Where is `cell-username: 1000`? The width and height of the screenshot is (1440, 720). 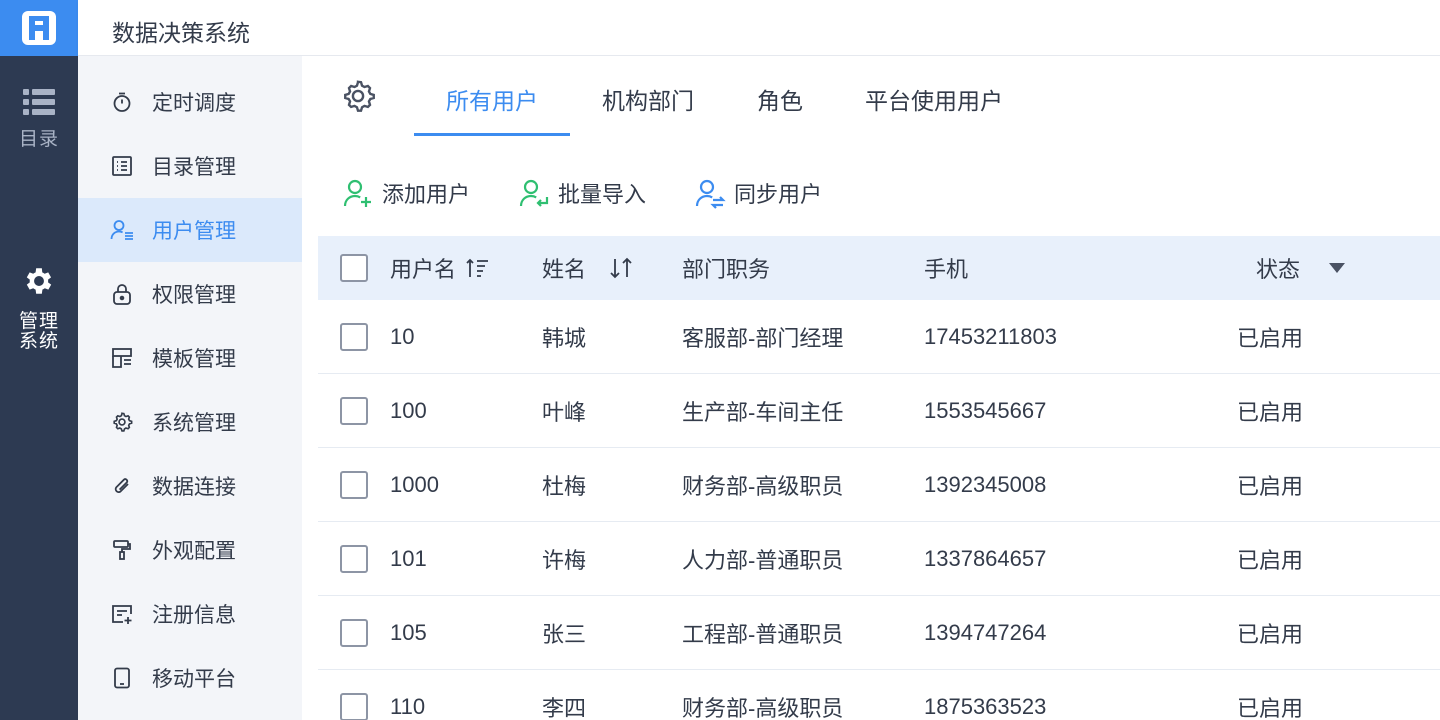
cell-username: 1000 is located at coordinates (414, 484).